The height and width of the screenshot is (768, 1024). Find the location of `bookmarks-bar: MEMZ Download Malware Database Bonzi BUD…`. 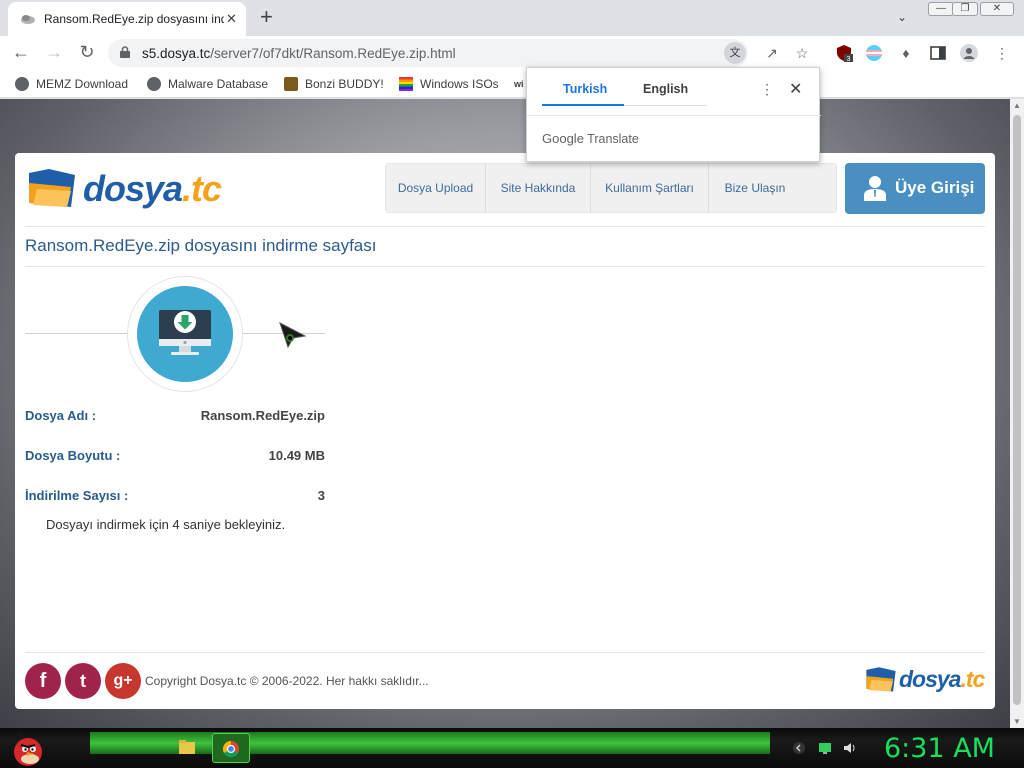

bookmarks-bar: MEMZ Download Malware Database Bonzi BUD… is located at coordinates (512, 84).